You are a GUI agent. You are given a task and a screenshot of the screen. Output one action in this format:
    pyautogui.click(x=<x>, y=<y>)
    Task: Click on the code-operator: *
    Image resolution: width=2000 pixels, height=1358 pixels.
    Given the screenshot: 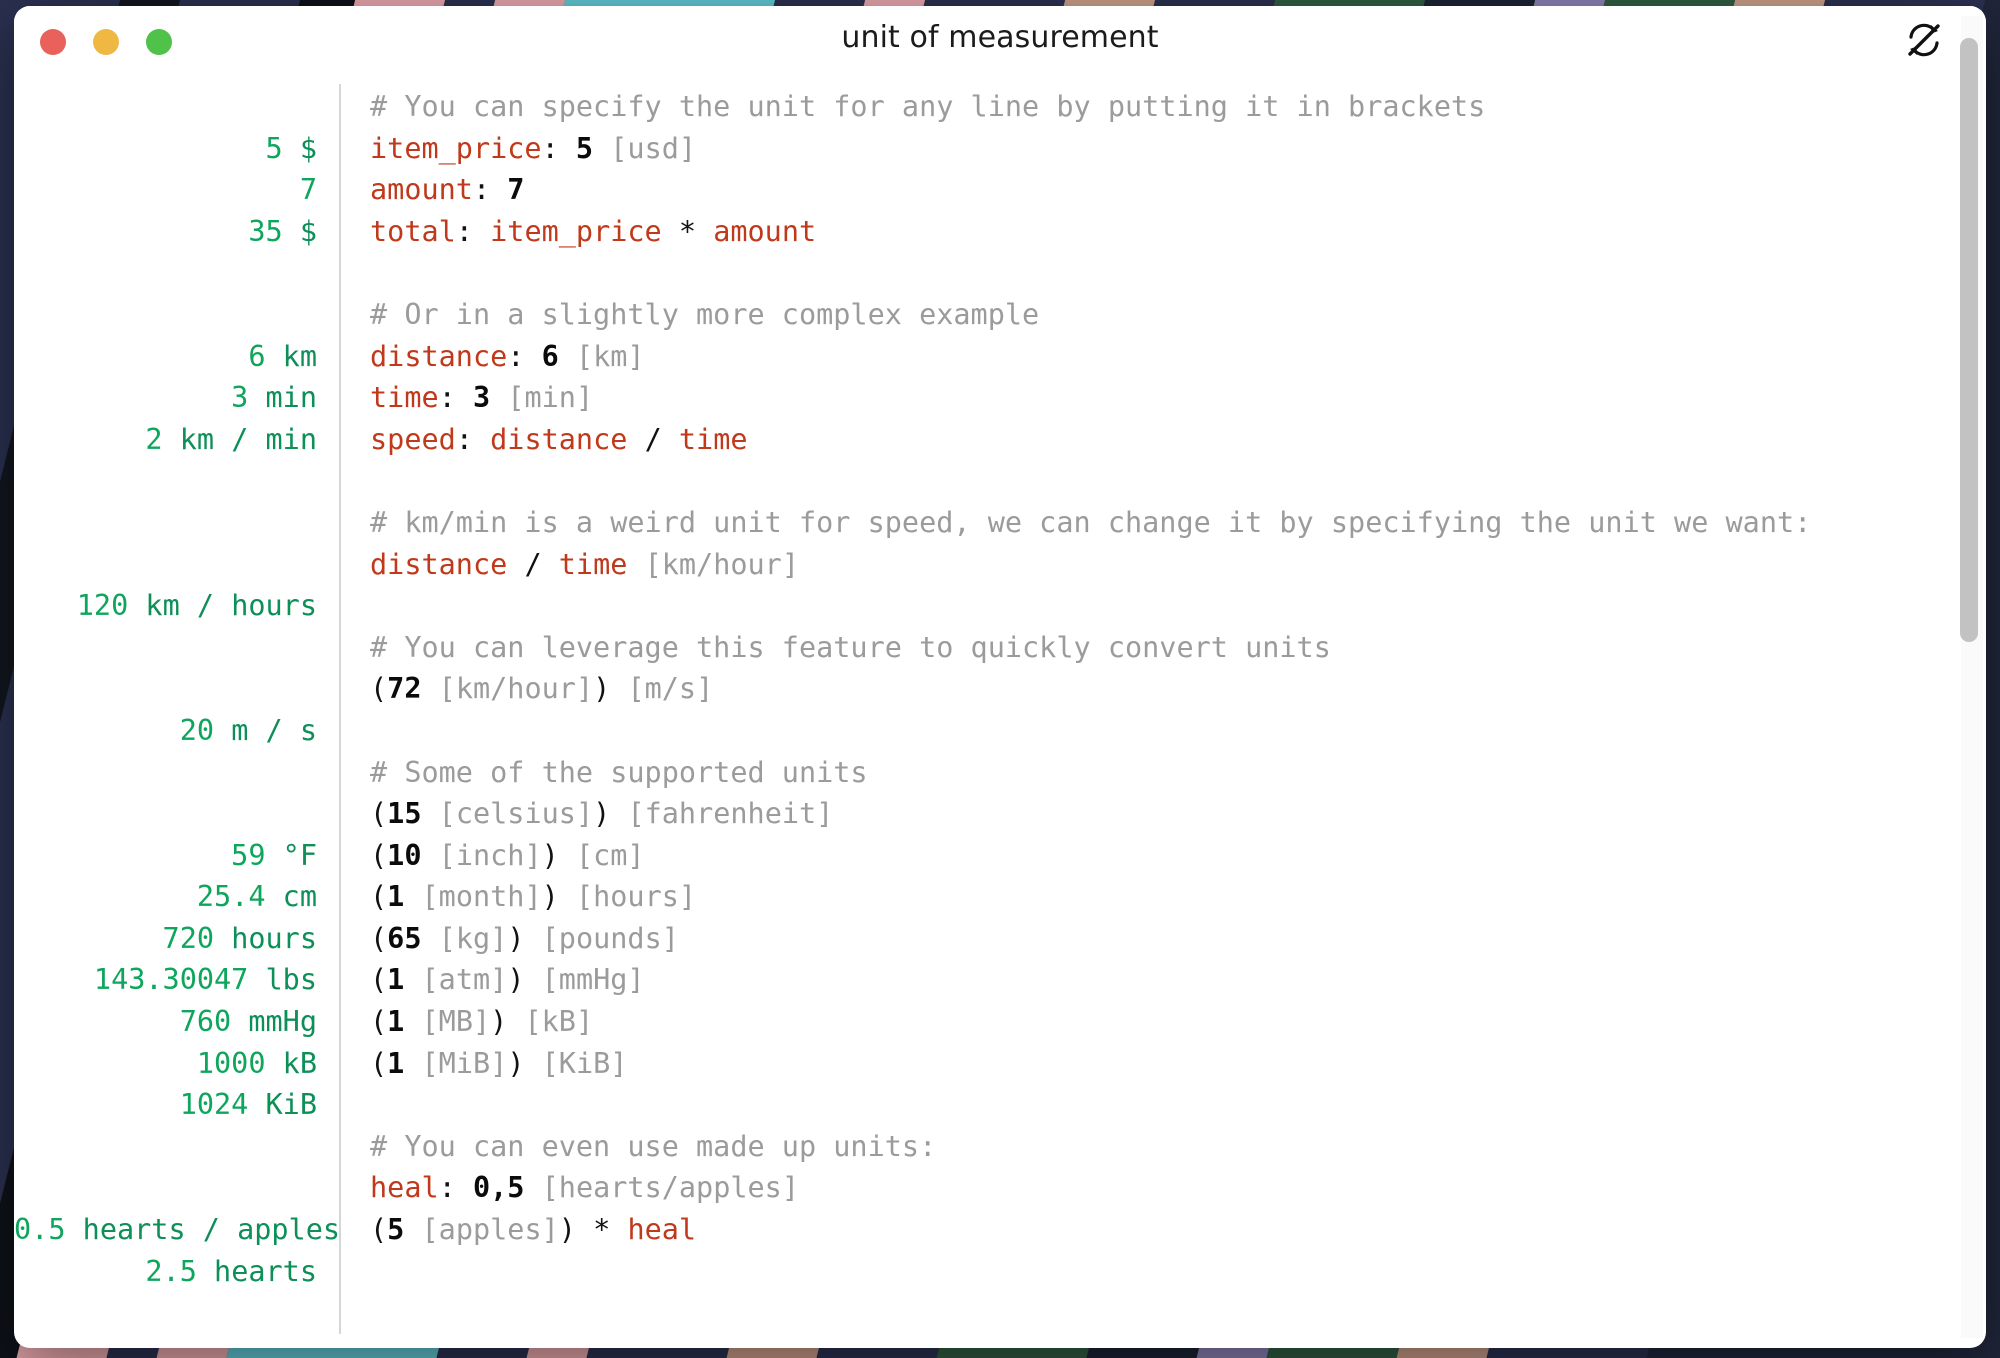 What is the action you would take?
    pyautogui.click(x=687, y=231)
    